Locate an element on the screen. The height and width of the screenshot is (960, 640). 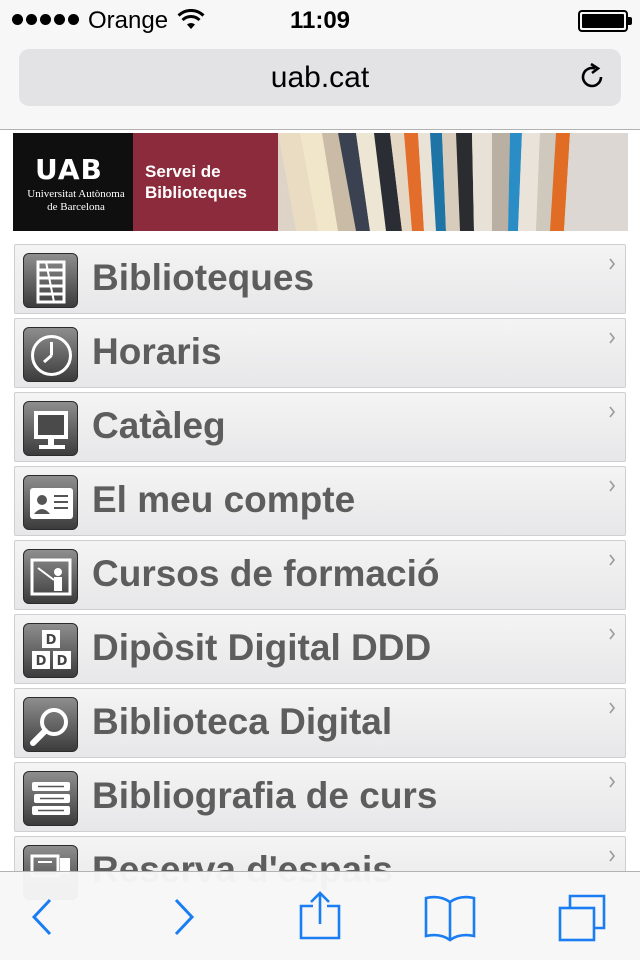
forward-icon is located at coordinates (182, 917).